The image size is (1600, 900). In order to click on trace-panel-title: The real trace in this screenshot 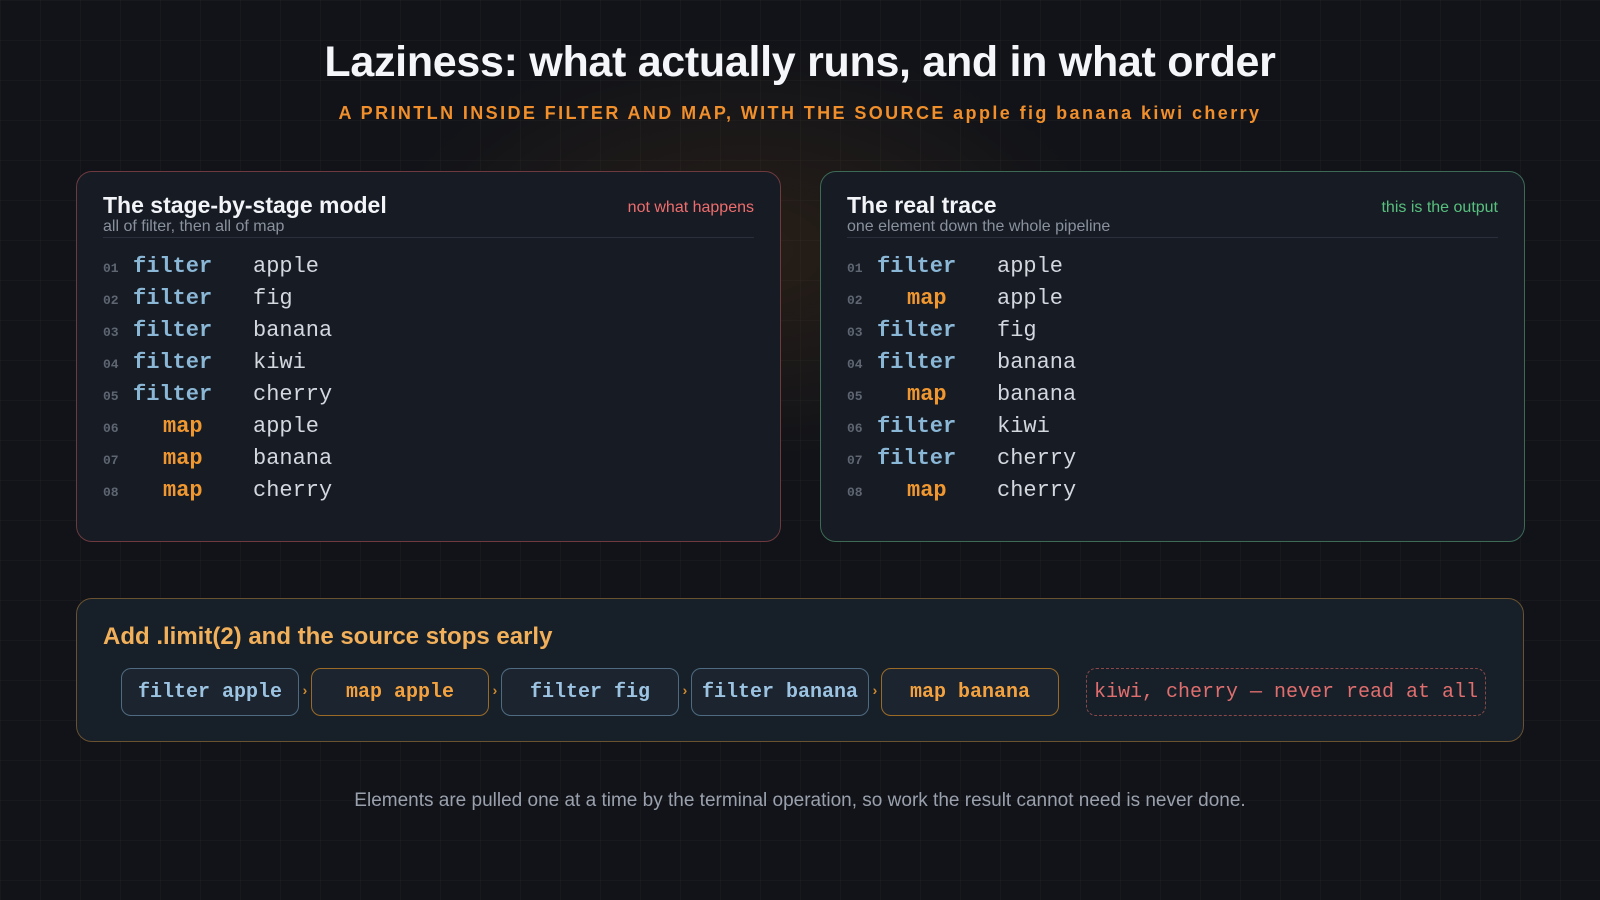, I will do `click(922, 205)`.